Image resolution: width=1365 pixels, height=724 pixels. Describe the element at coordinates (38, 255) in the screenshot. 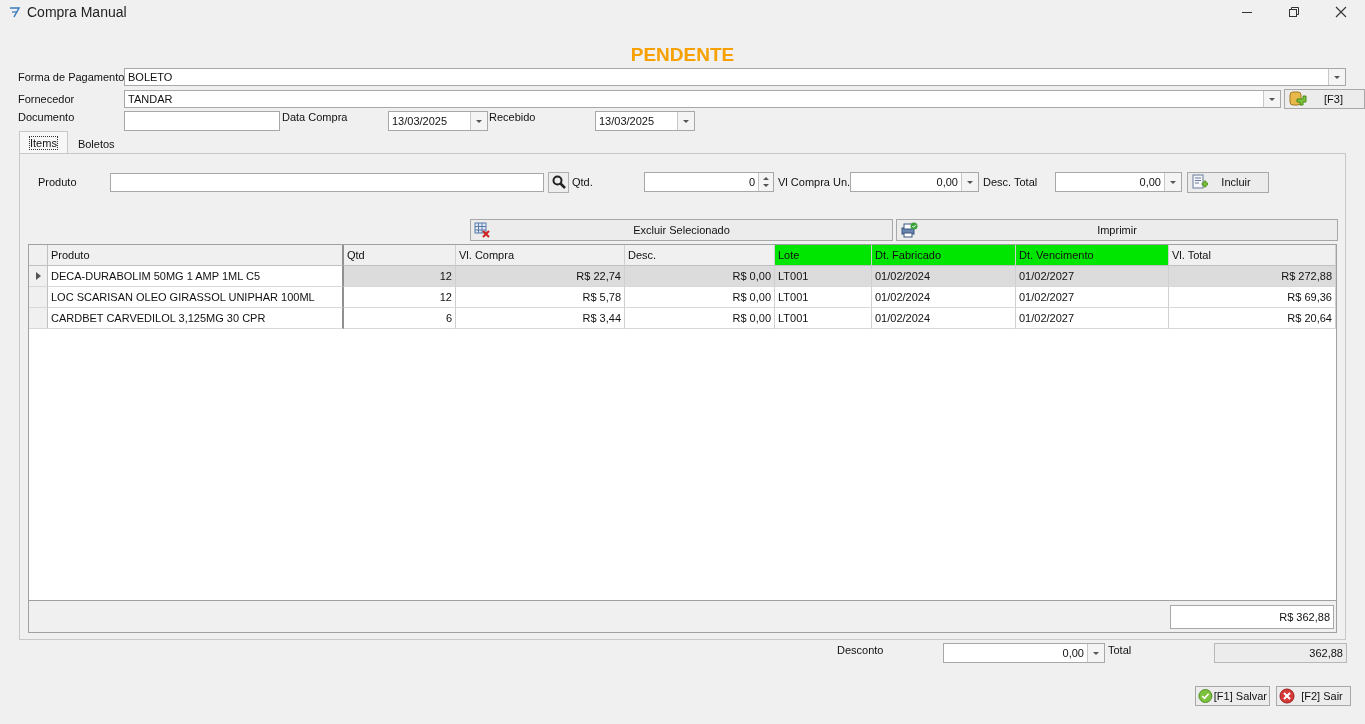

I see `grid-corner-cell` at that location.